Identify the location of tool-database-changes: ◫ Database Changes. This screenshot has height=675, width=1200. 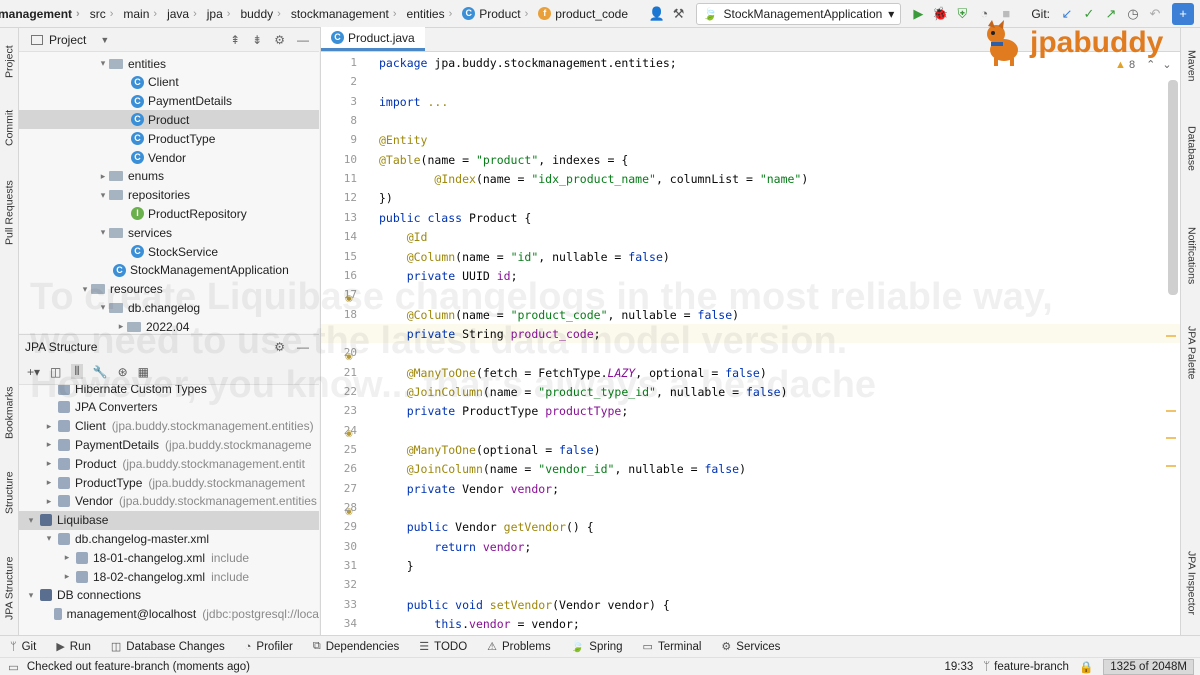
(168, 647).